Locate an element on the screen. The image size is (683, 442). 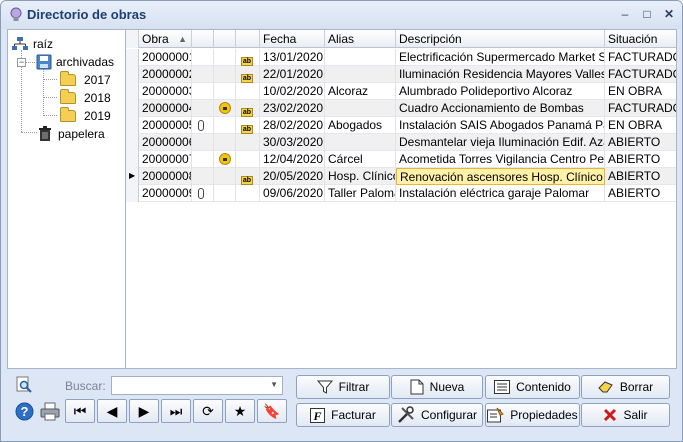
next-record-button: ▶ is located at coordinates (144, 411).